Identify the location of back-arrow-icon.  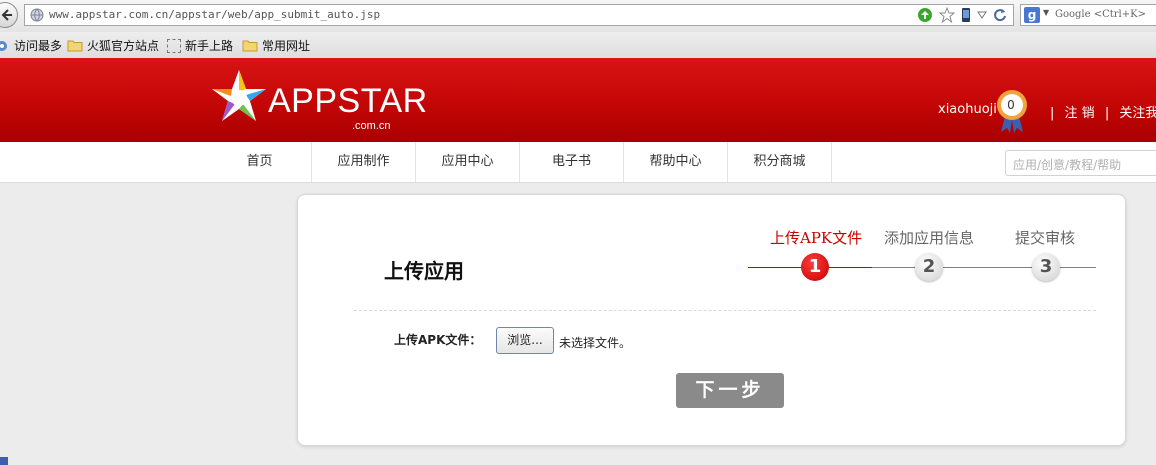
(6, 15).